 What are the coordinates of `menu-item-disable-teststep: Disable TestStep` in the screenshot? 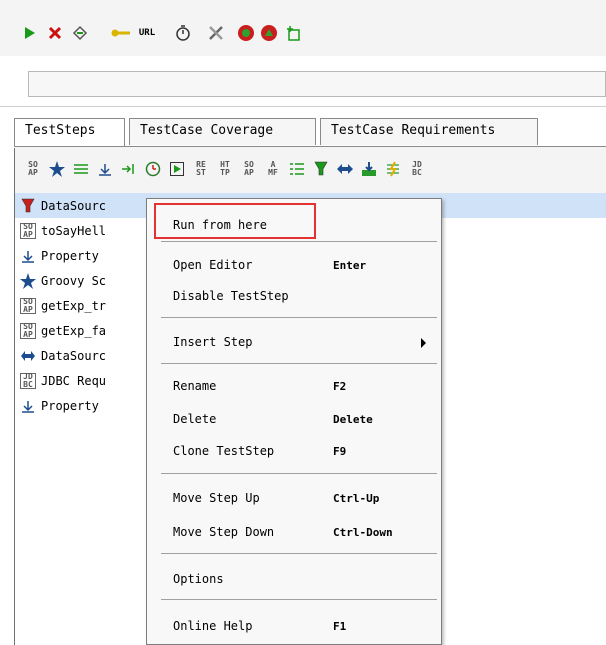 It's located at (294, 296).